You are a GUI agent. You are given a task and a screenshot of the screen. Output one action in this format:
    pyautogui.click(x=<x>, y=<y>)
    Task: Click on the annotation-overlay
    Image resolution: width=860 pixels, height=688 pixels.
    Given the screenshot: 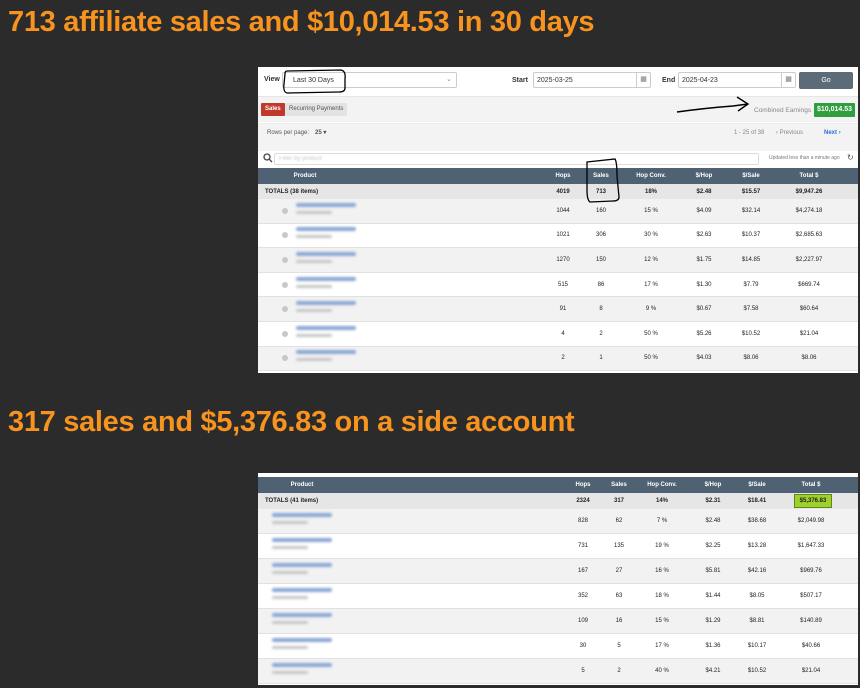 What is the action you would take?
    pyautogui.click(x=516, y=136)
    